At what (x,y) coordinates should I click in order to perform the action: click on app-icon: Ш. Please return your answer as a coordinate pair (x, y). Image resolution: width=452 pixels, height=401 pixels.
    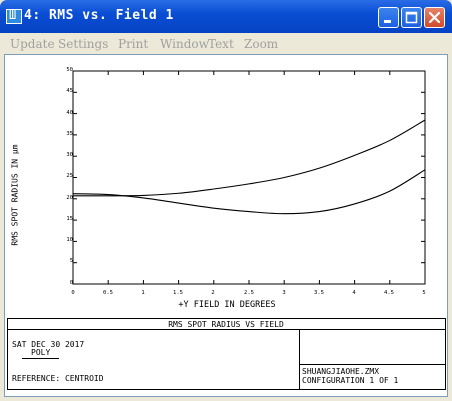
    Looking at the image, I should click on (14, 16).